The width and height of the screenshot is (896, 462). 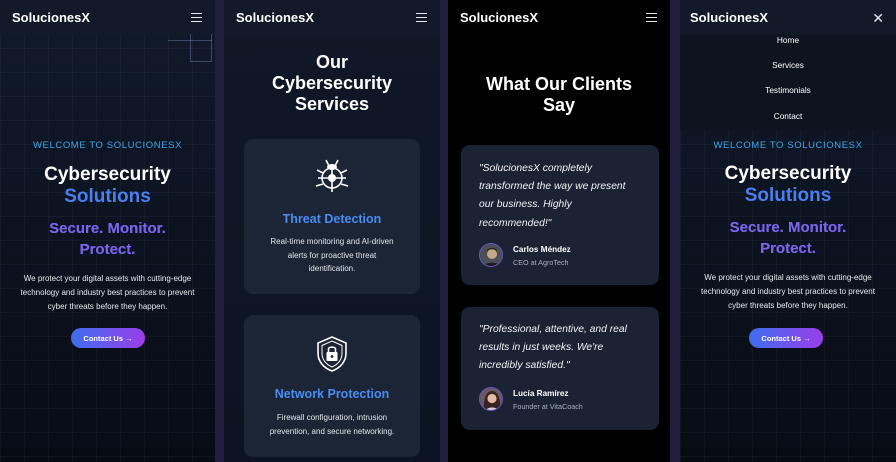 I want to click on desc-line: prevention, and secure networking., so click(x=332, y=431).